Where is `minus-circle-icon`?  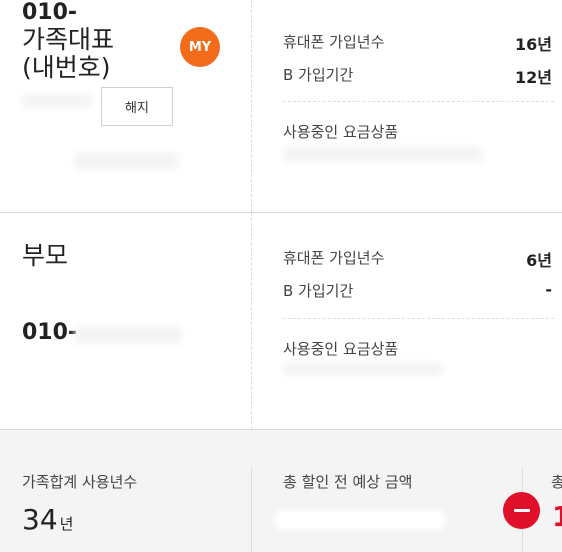 minus-circle-icon is located at coordinates (521, 510).